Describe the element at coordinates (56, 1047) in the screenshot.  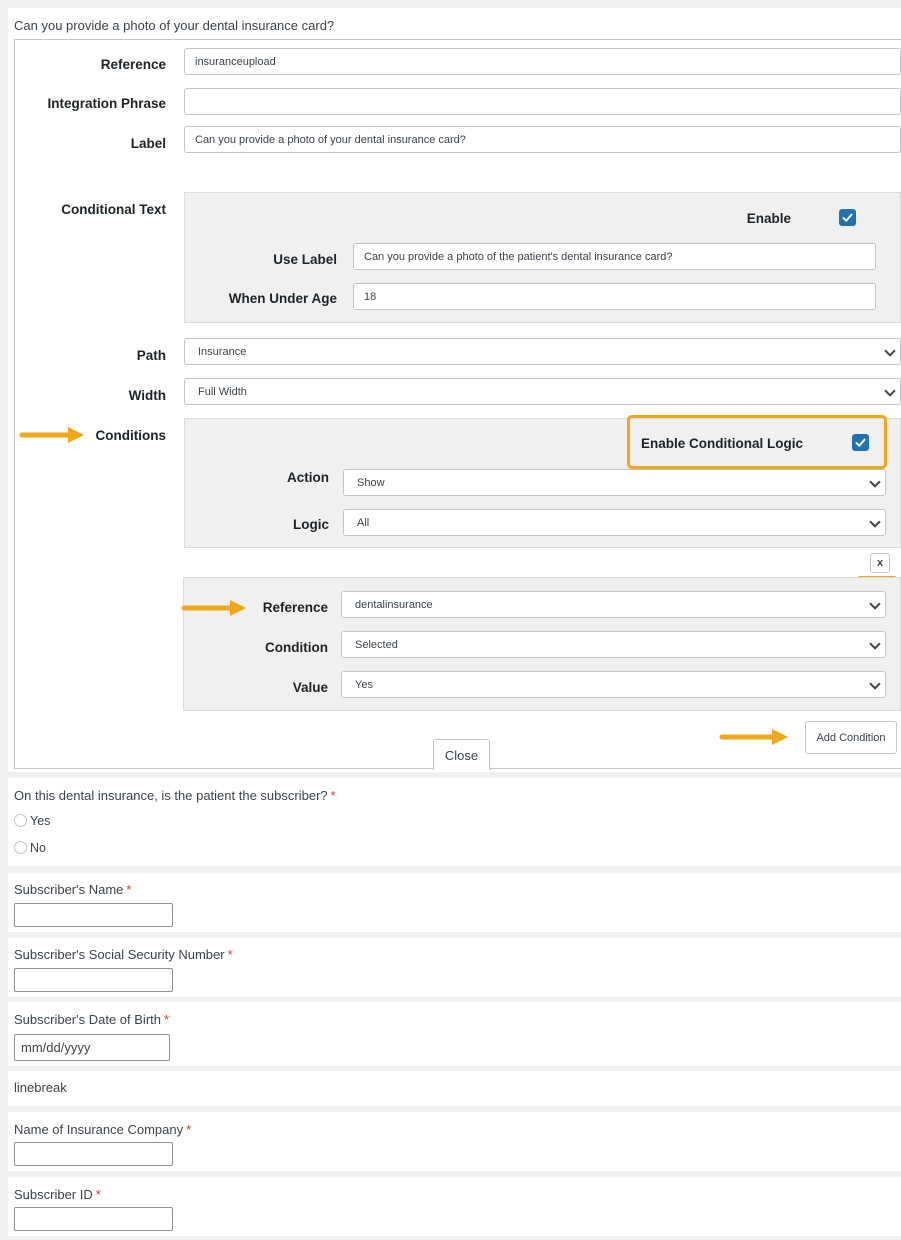
I see `dob-placeholder: mm/dd/yyyy` at that location.